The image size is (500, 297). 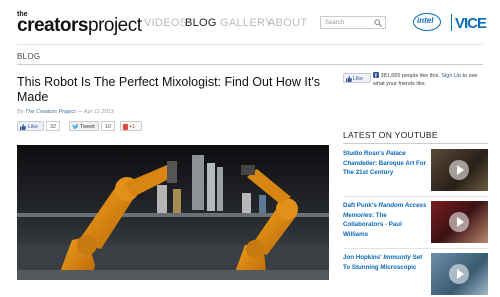 I want to click on logo-light: project, so click(x=115, y=25).